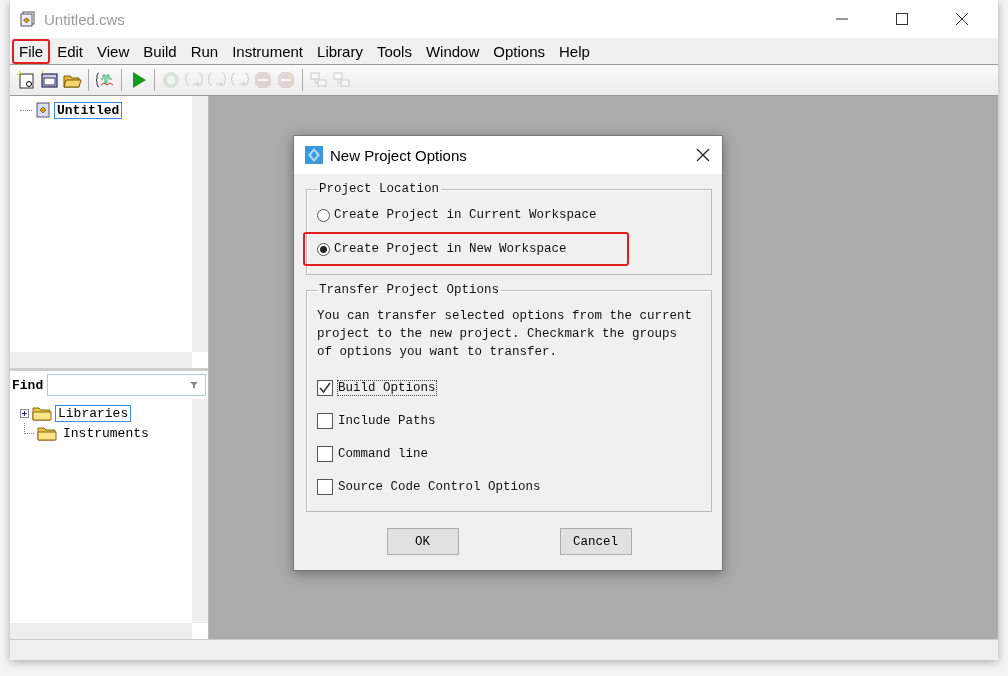 Image resolution: width=1008 pixels, height=676 pixels. I want to click on filter-icon, so click(194, 385).